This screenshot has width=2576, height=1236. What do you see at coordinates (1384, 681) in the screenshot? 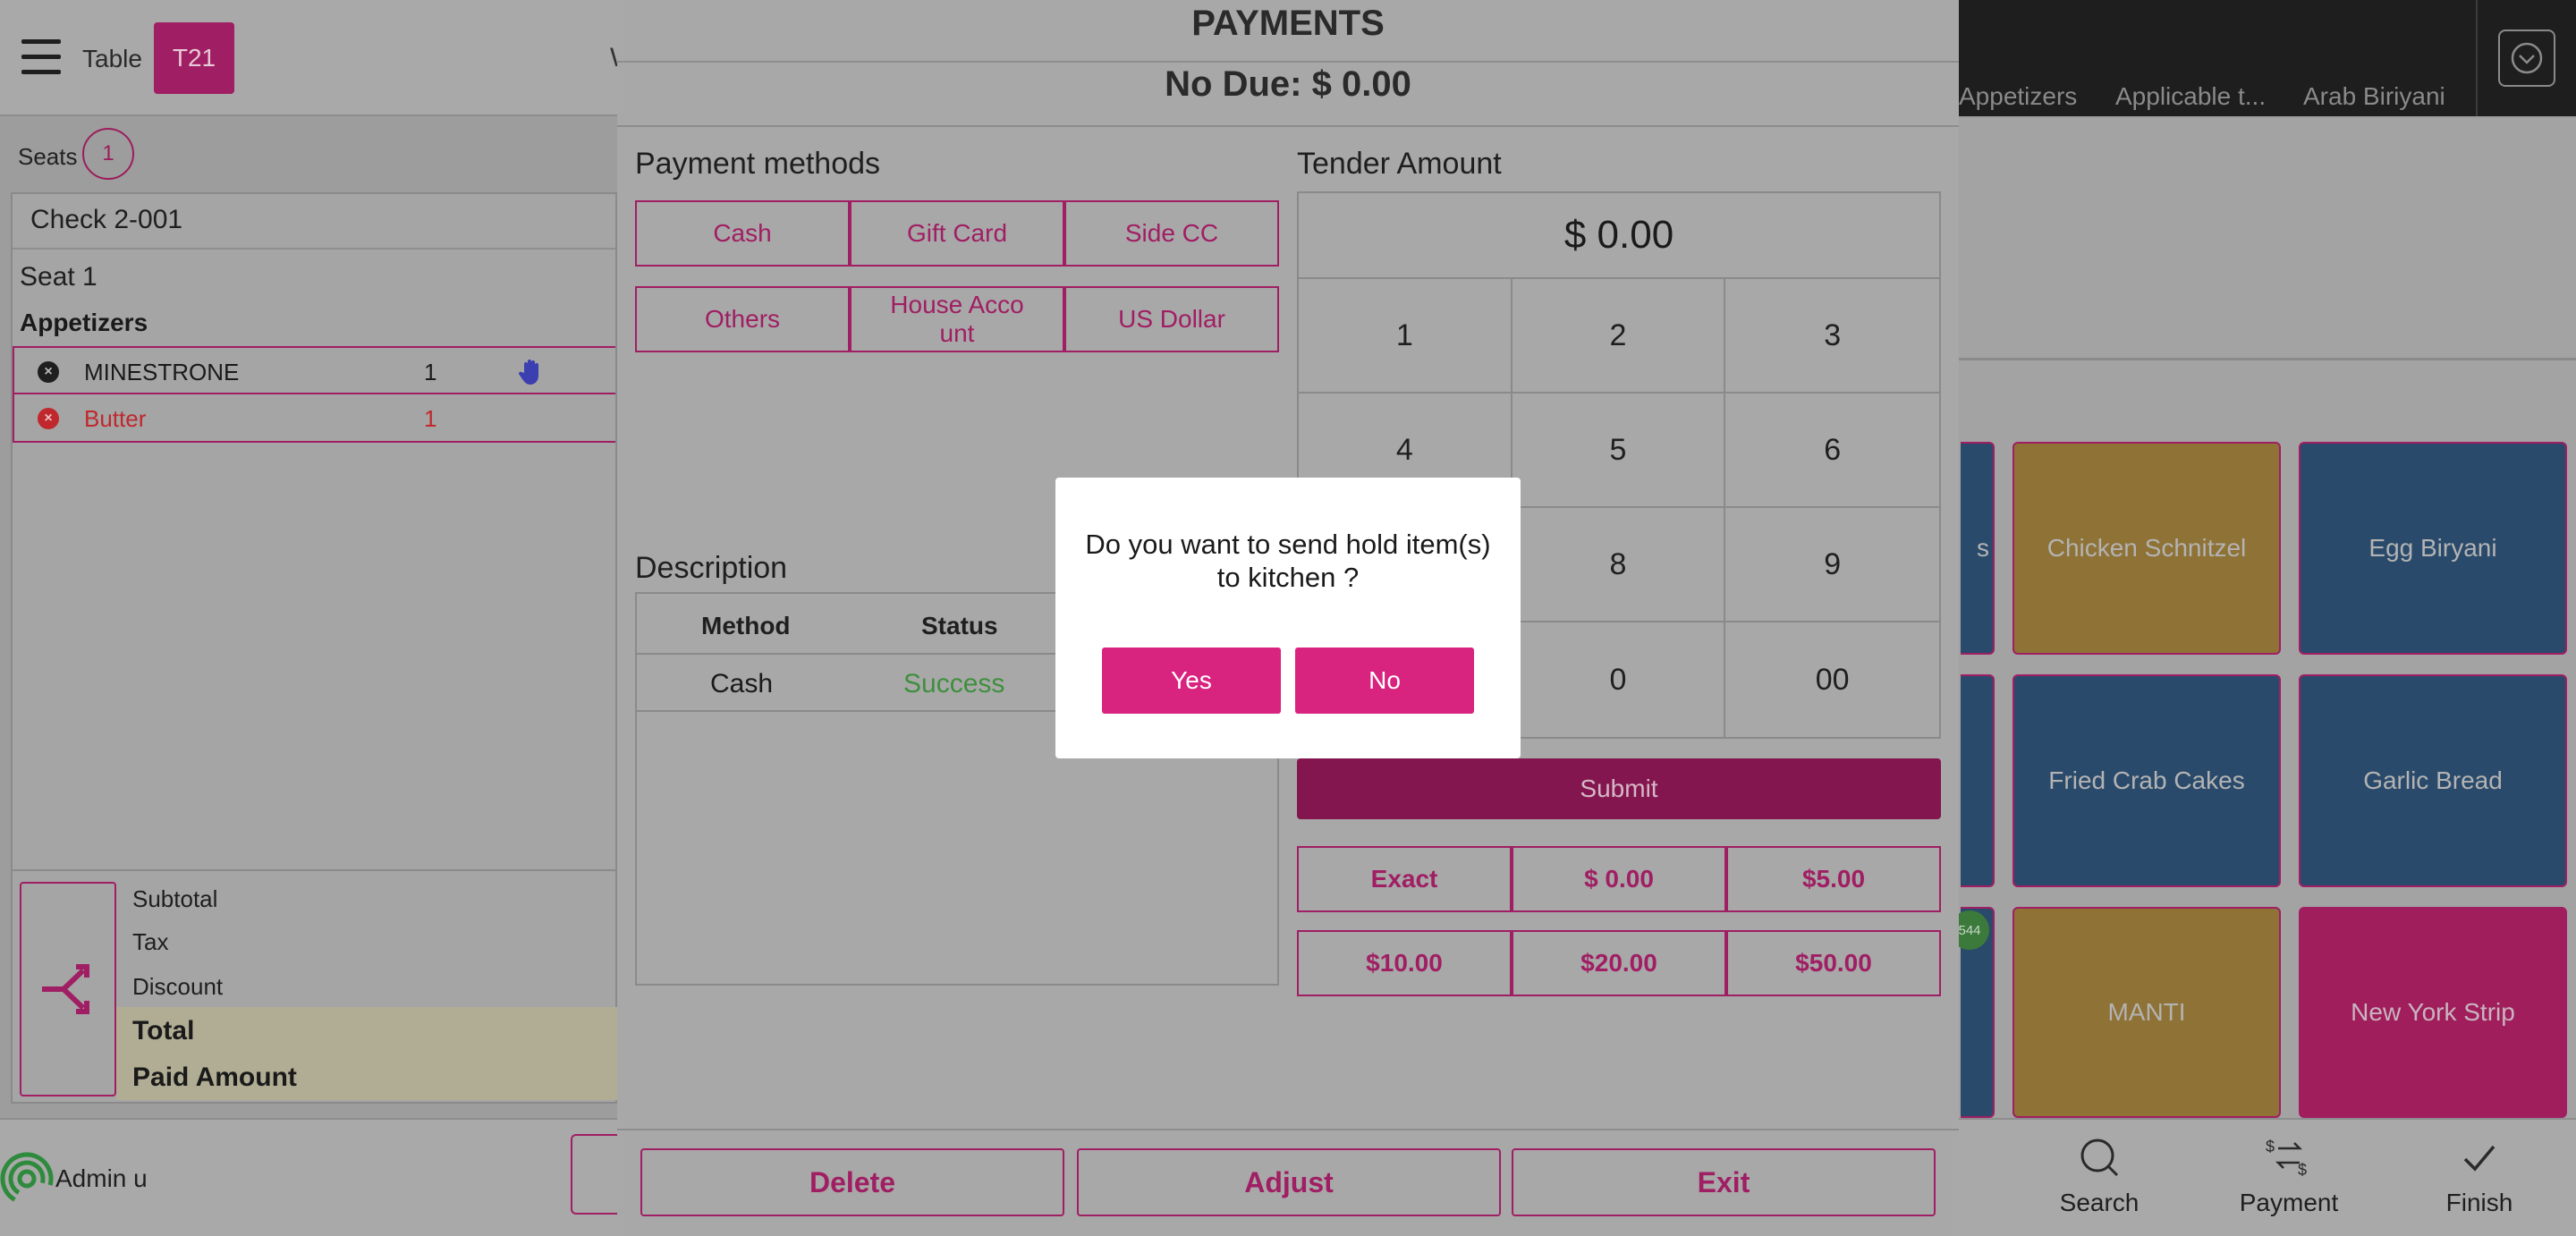
I see `no-button: No` at bounding box center [1384, 681].